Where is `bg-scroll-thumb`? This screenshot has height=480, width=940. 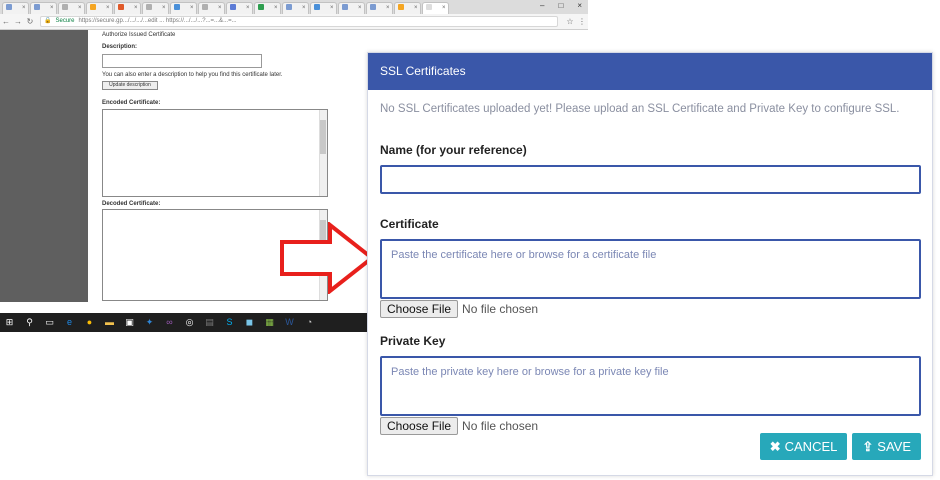 bg-scroll-thumb is located at coordinates (323, 137).